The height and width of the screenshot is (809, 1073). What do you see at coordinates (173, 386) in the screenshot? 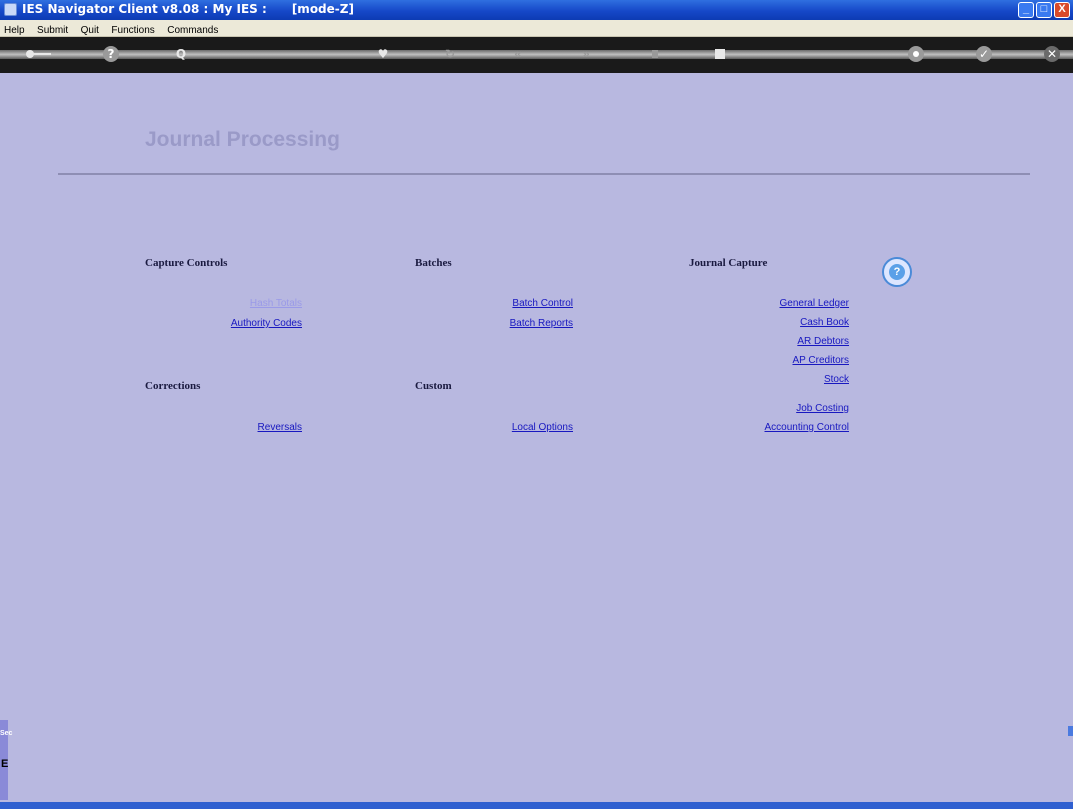
I see `section-corrections: Corrections` at bounding box center [173, 386].